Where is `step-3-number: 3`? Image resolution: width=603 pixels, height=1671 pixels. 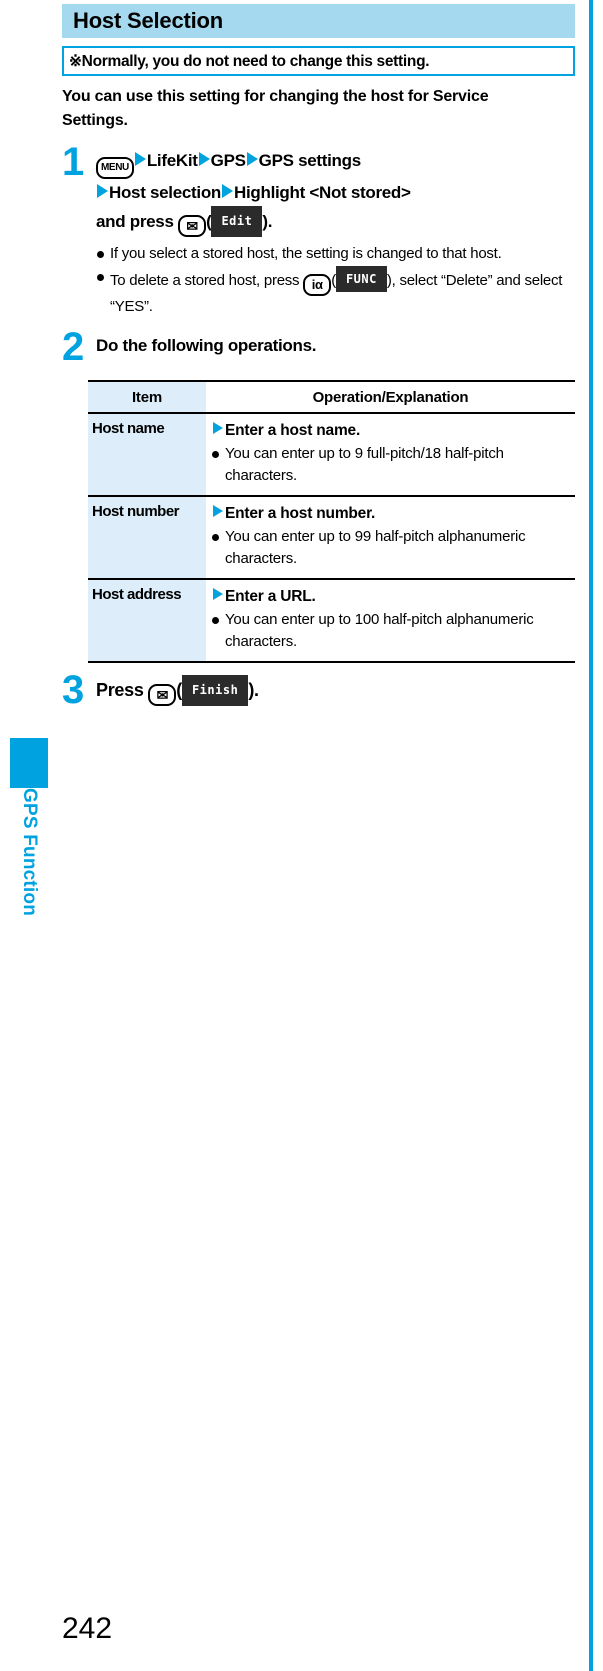
step-3-number: 3 is located at coordinates (73, 690).